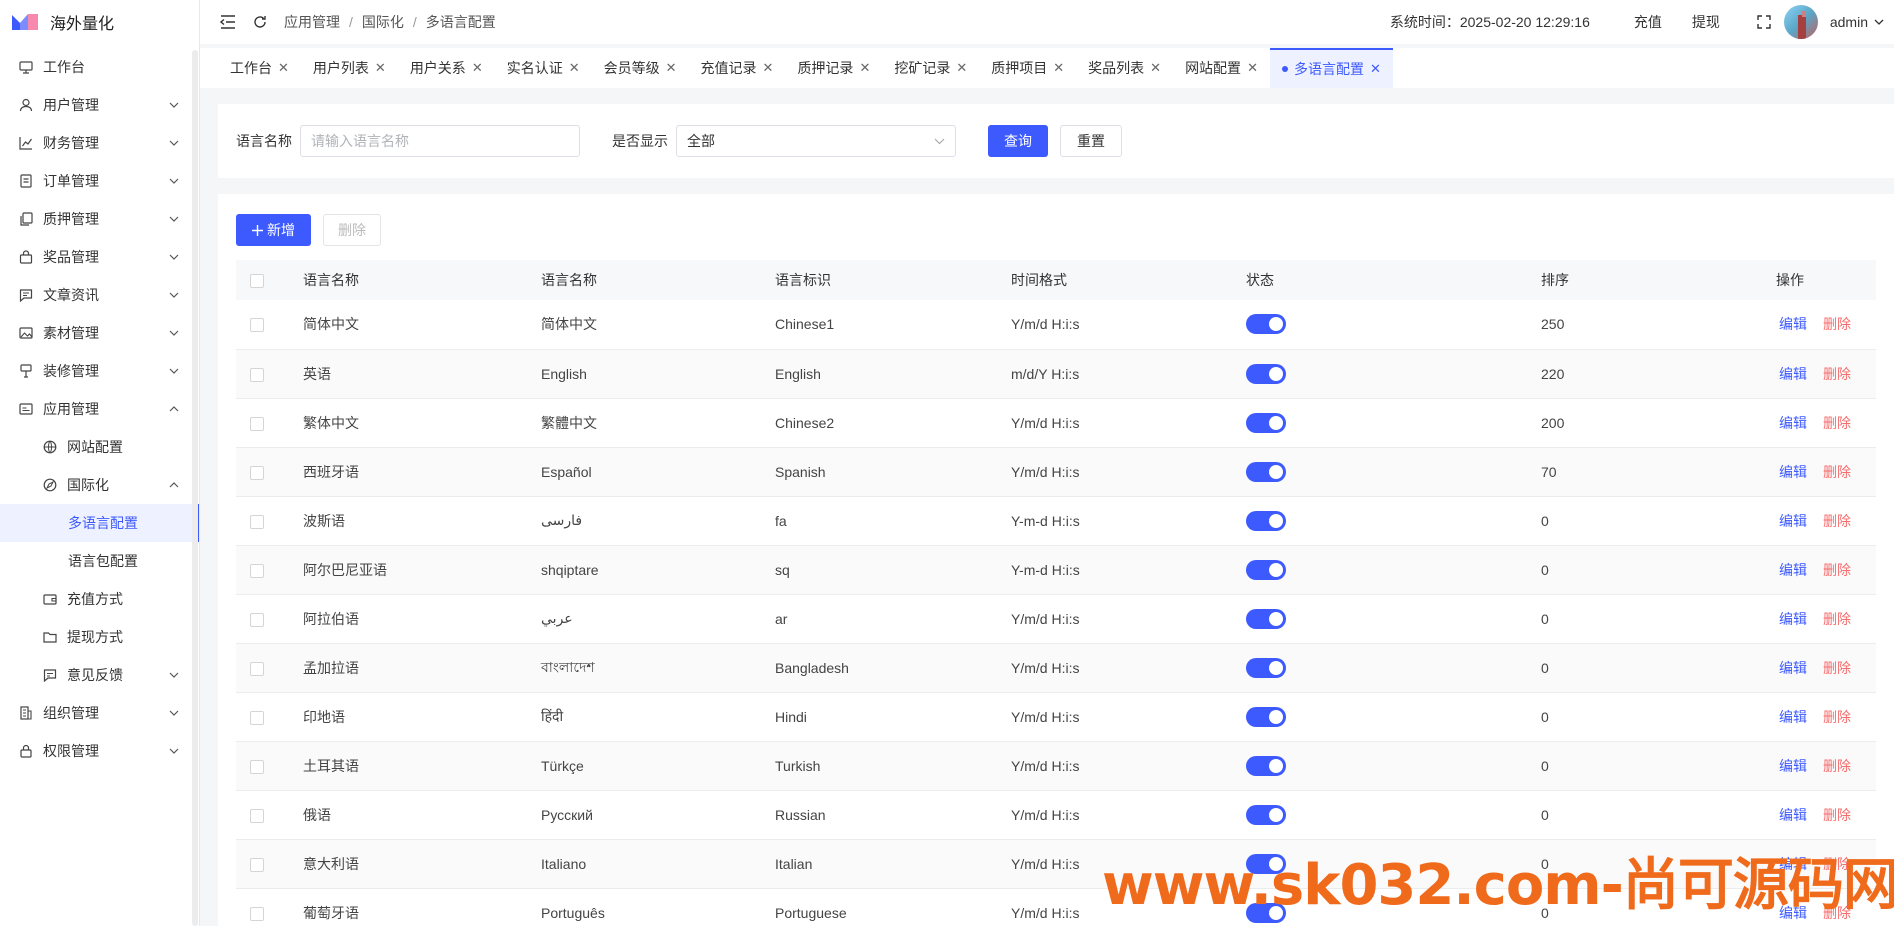  I want to click on sidebar-item: 国际化, so click(99, 485).